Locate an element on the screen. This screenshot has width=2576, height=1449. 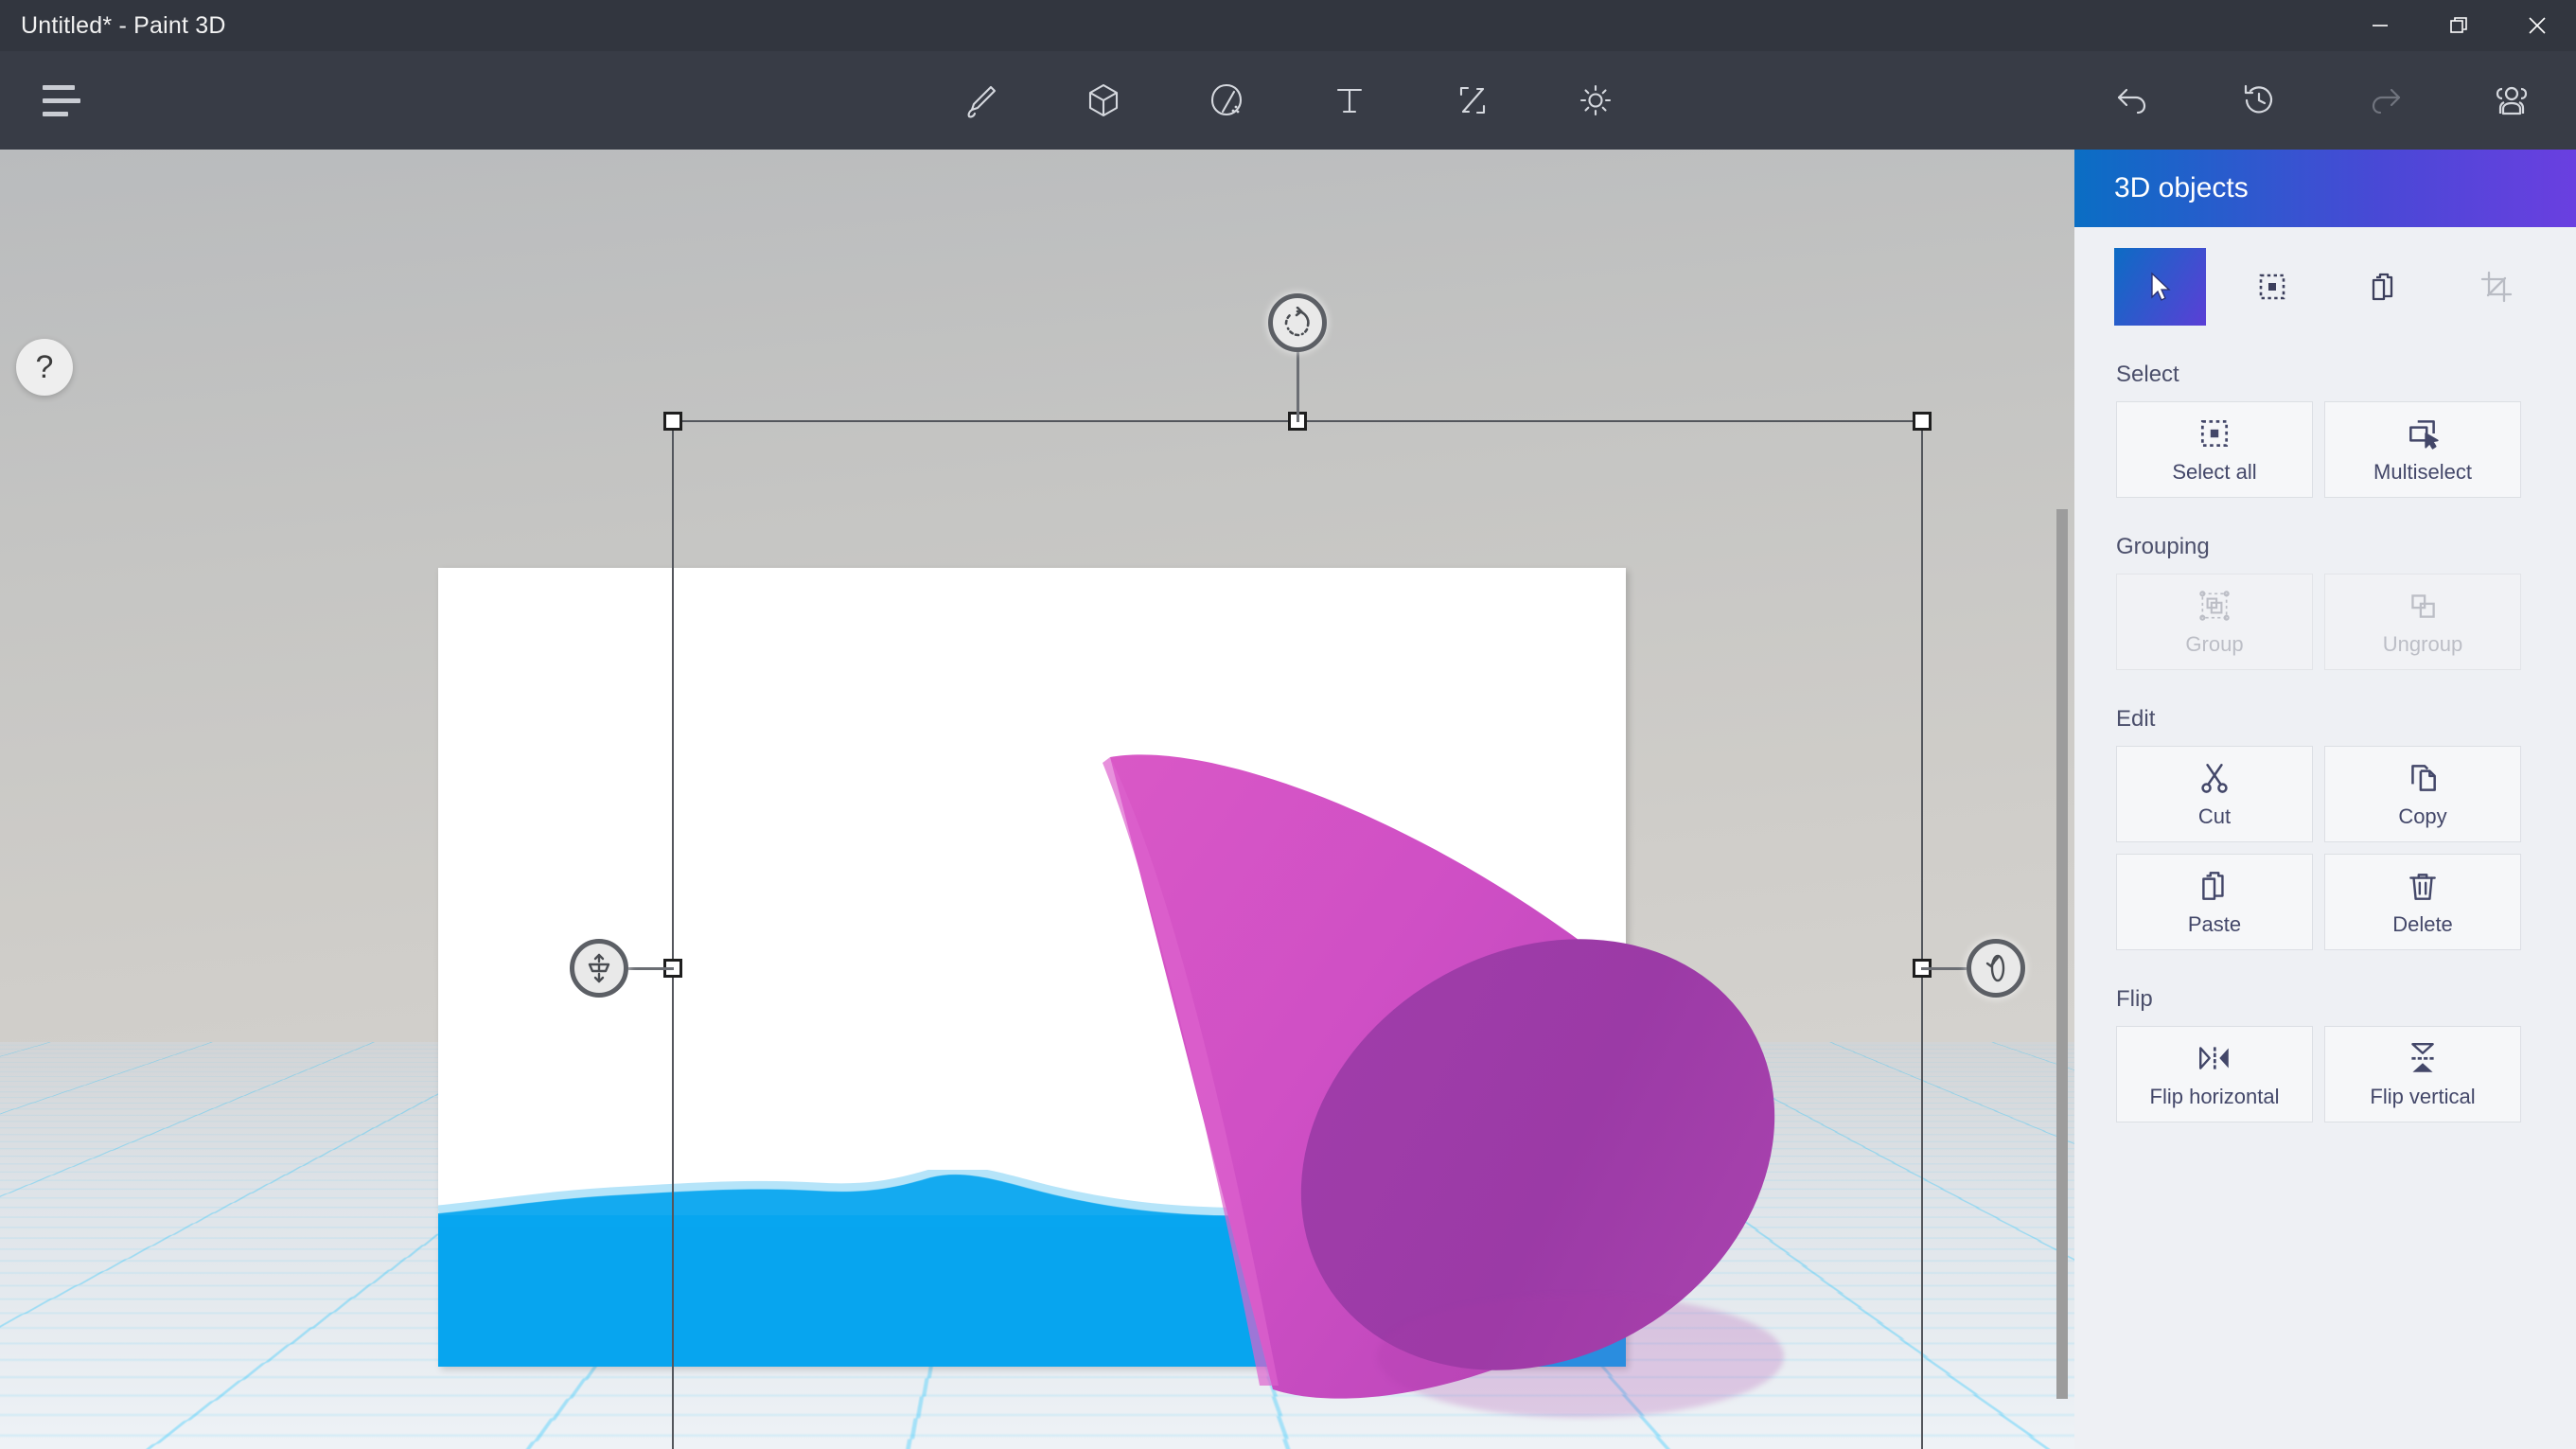
cursor-icon is located at coordinates (2161, 286).